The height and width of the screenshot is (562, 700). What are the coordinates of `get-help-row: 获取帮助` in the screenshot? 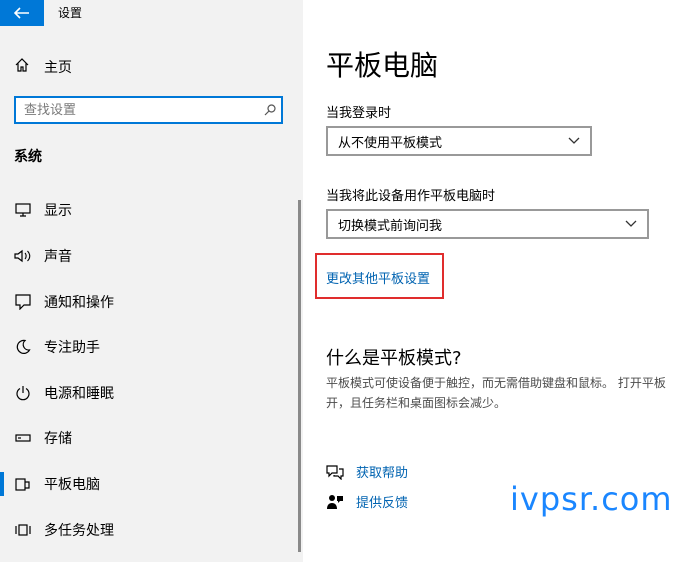 It's located at (367, 471).